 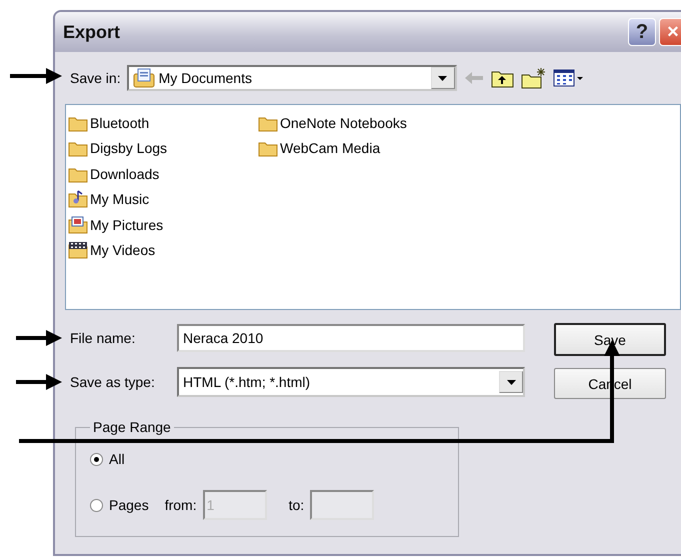 I want to click on folder-item: My Music, so click(x=163, y=199).